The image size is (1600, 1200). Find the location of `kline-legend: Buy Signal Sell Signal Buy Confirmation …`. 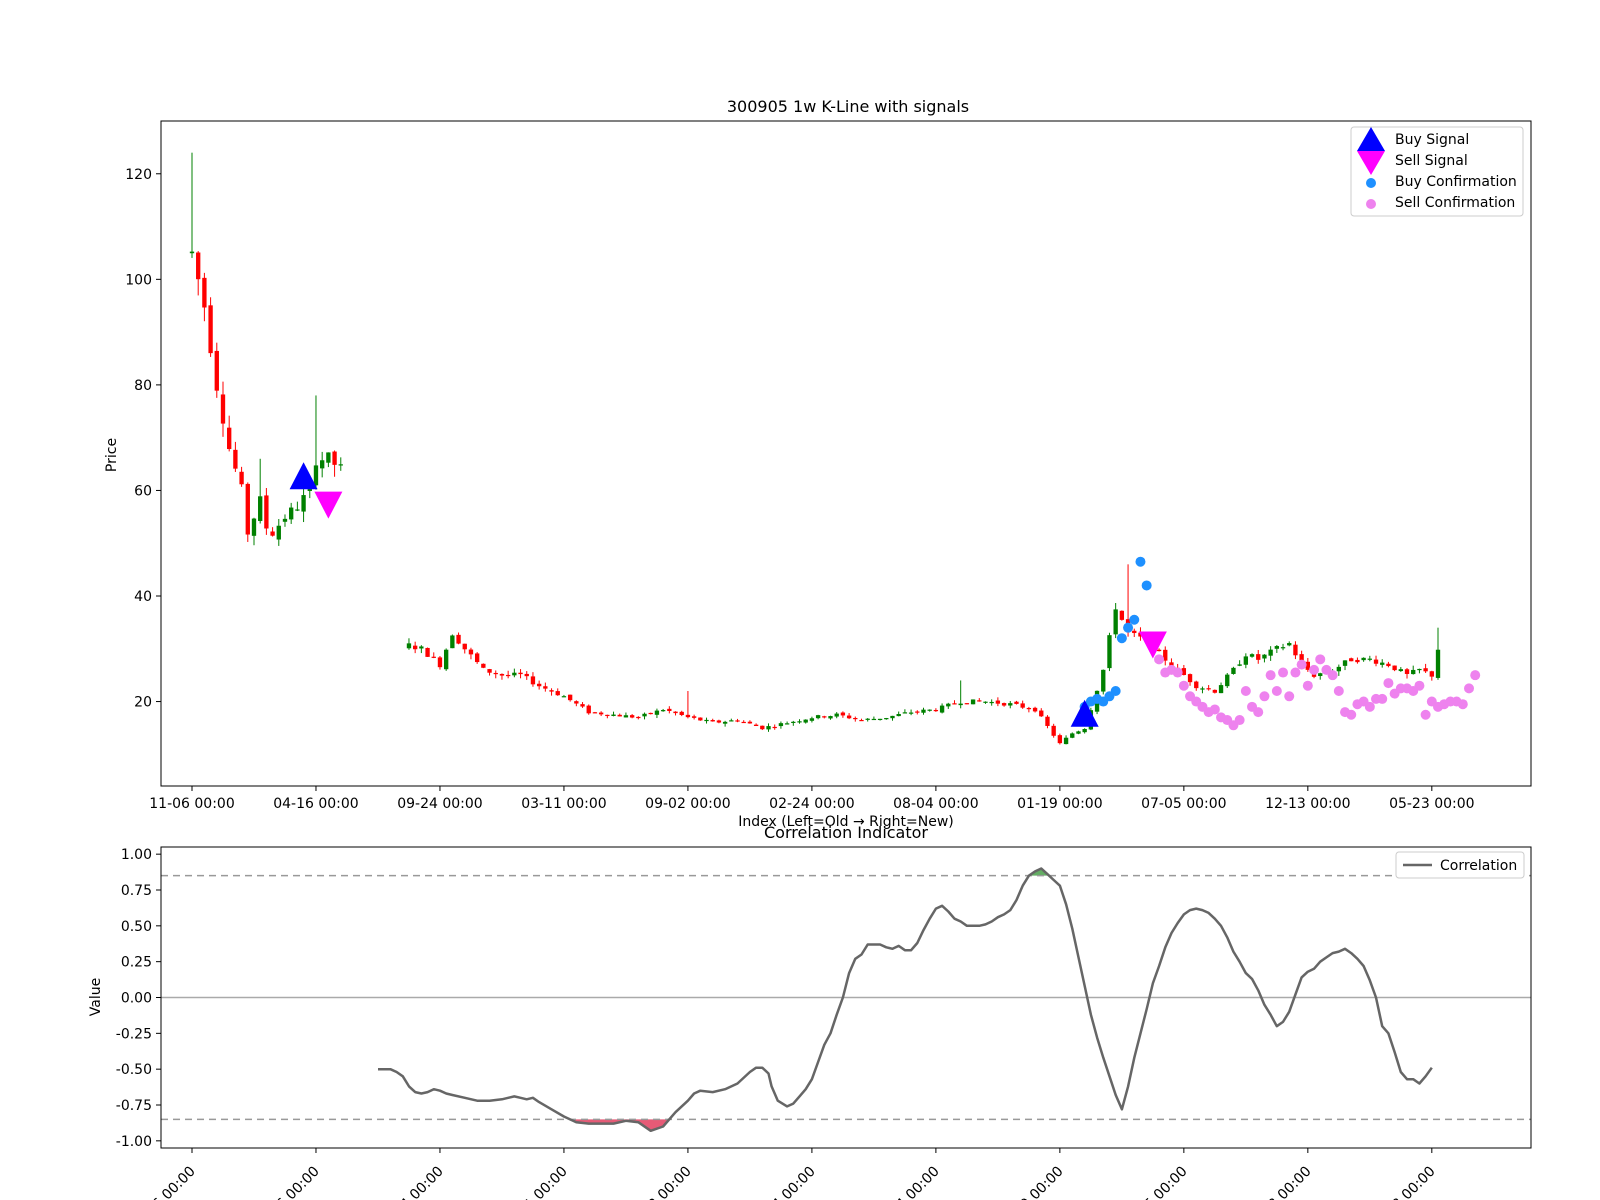

kline-legend: Buy Signal Sell Signal Buy Confirmation … is located at coordinates (1437, 171).